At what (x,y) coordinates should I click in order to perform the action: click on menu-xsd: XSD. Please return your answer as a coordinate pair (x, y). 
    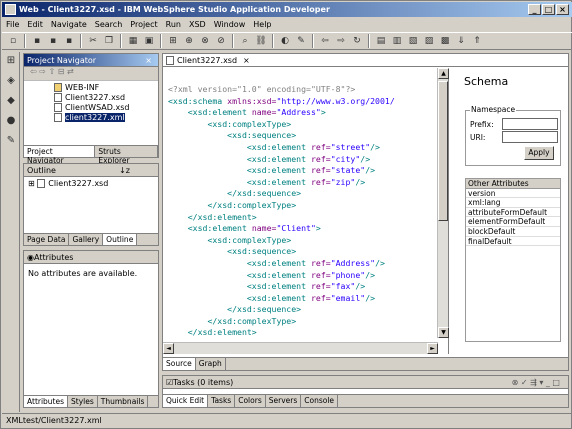
    Looking at the image, I should click on (197, 24).